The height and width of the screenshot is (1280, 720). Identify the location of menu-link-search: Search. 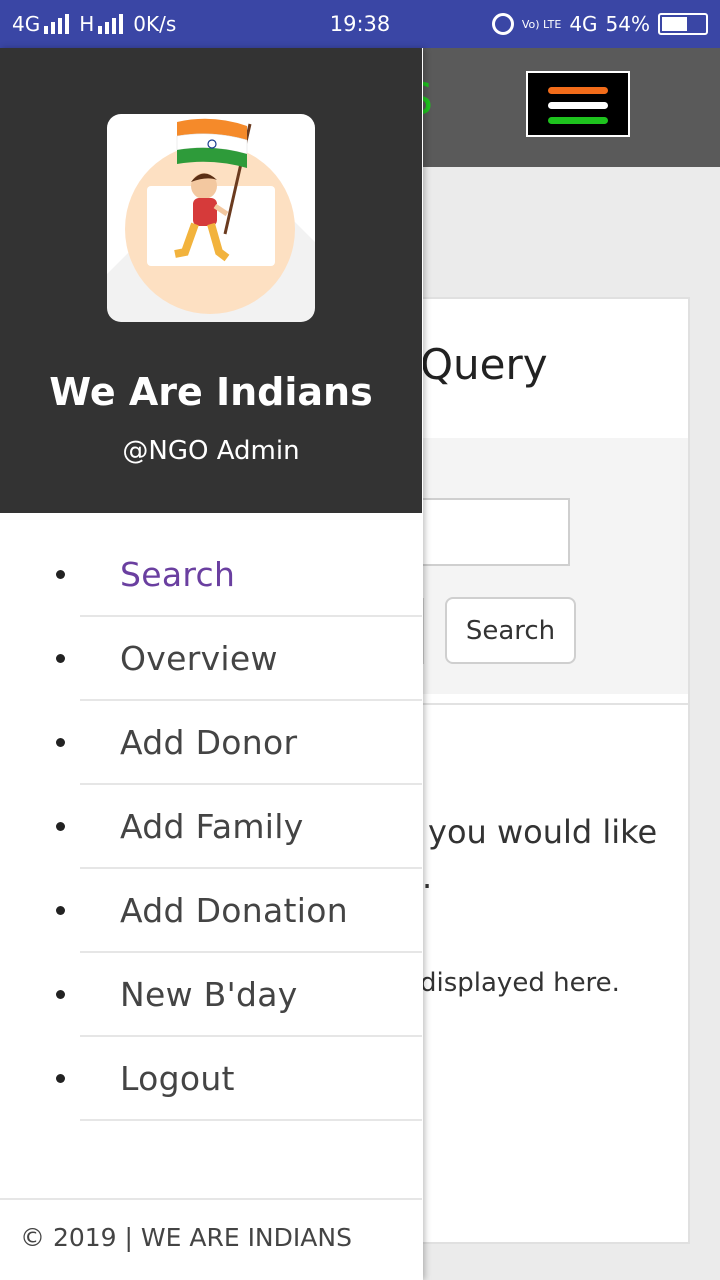
(251, 575).